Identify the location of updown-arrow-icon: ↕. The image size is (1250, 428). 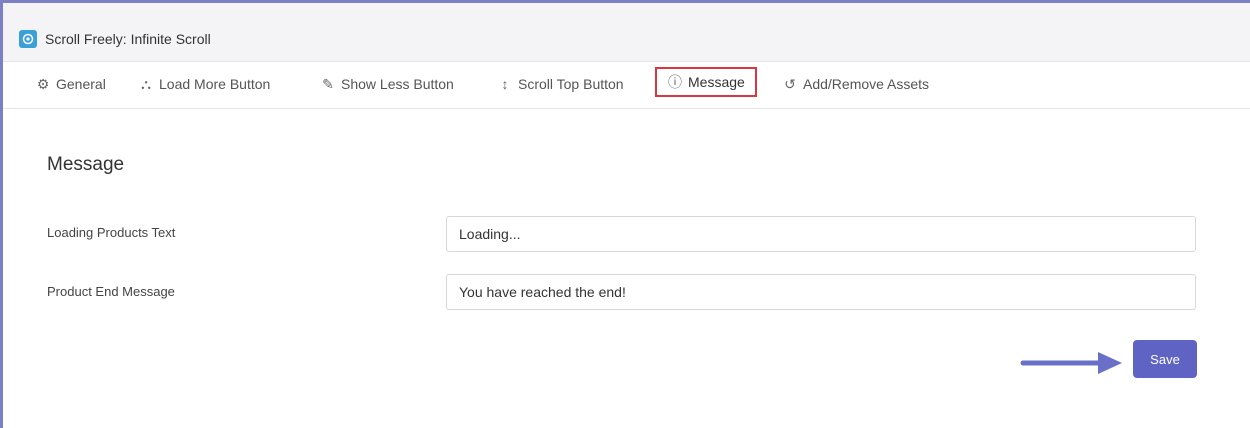
(505, 84).